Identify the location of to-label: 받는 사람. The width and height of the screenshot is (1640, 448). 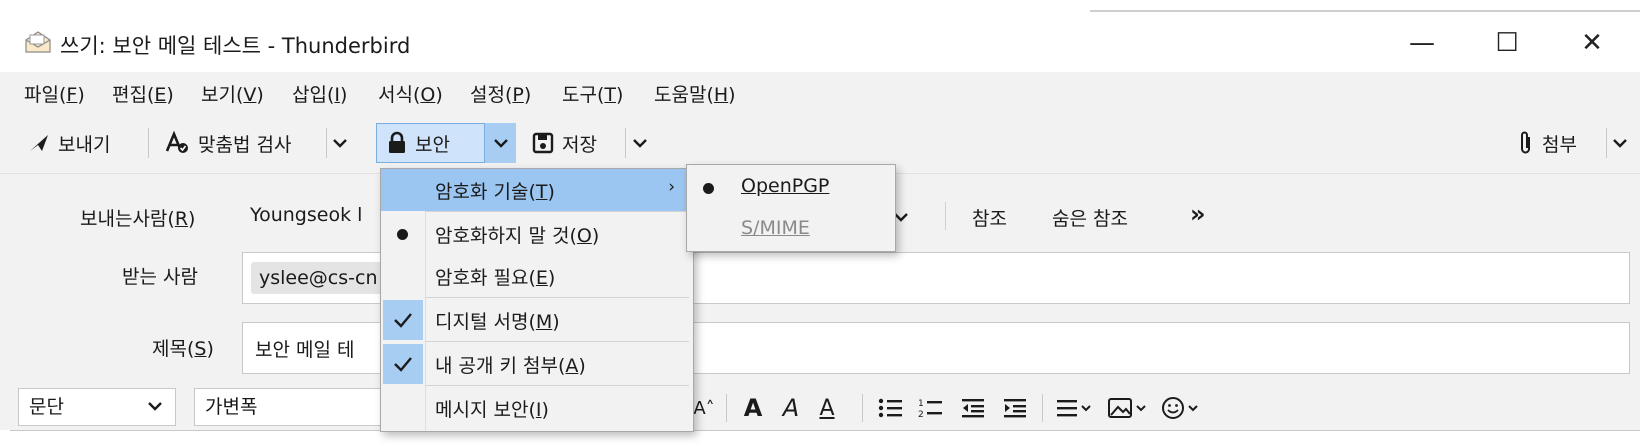
(160, 277).